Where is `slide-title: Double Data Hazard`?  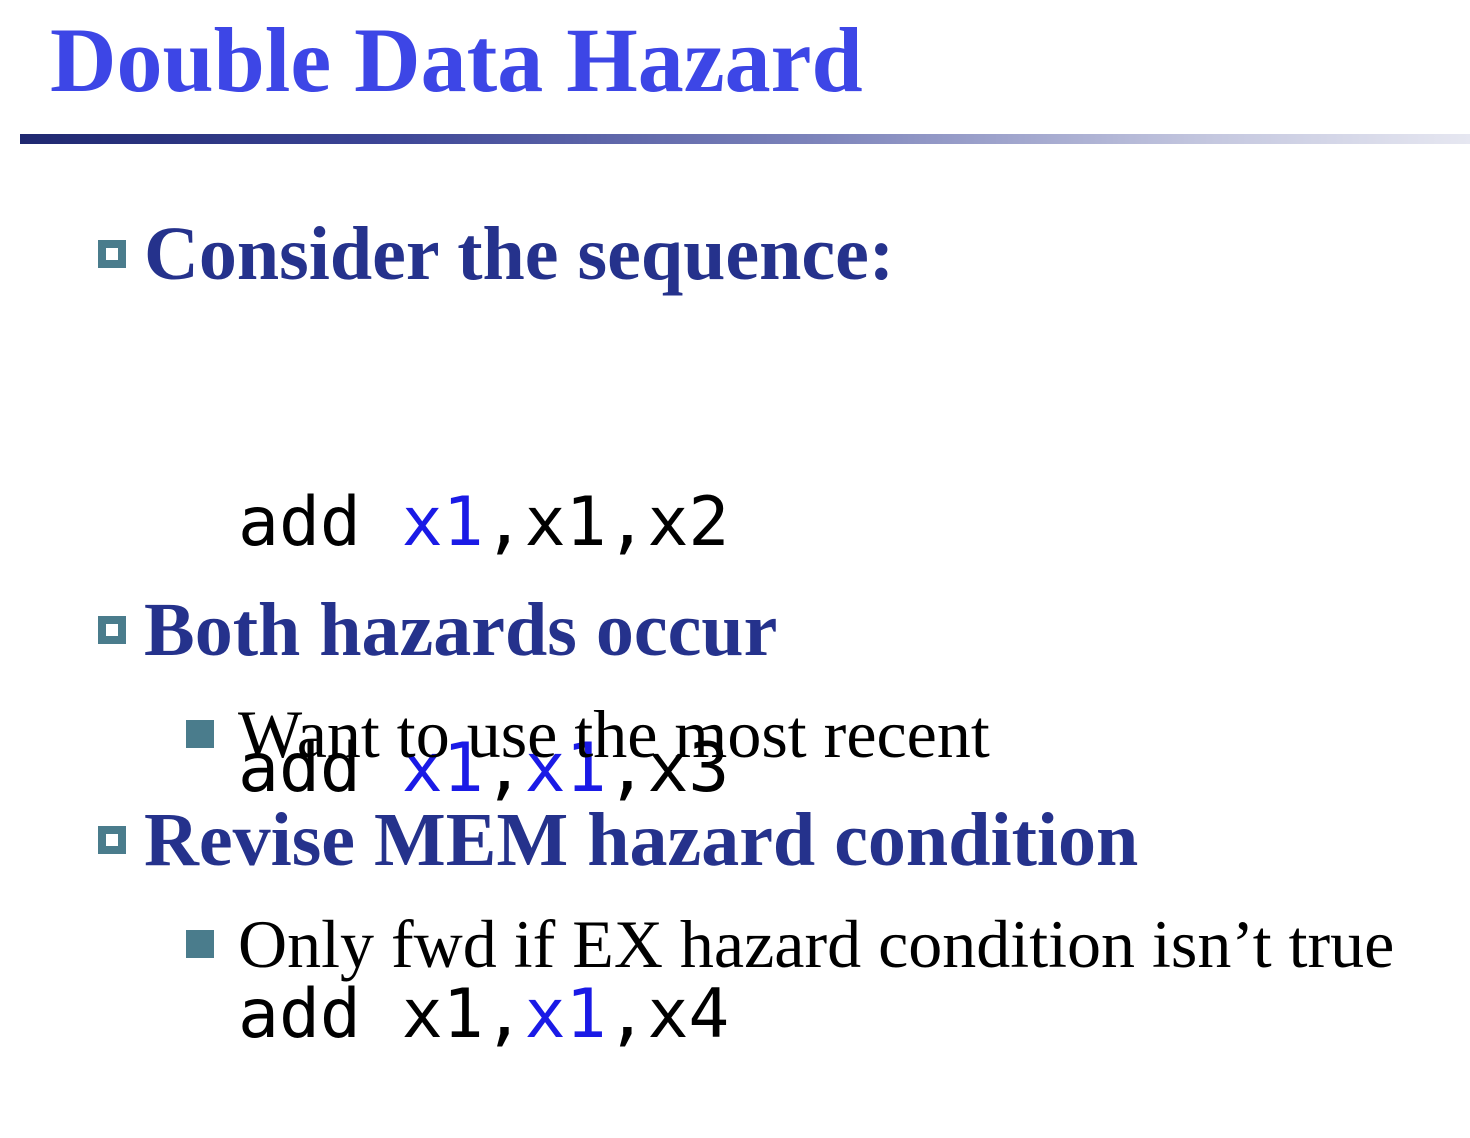 slide-title: Double Data Hazard is located at coordinates (456, 60).